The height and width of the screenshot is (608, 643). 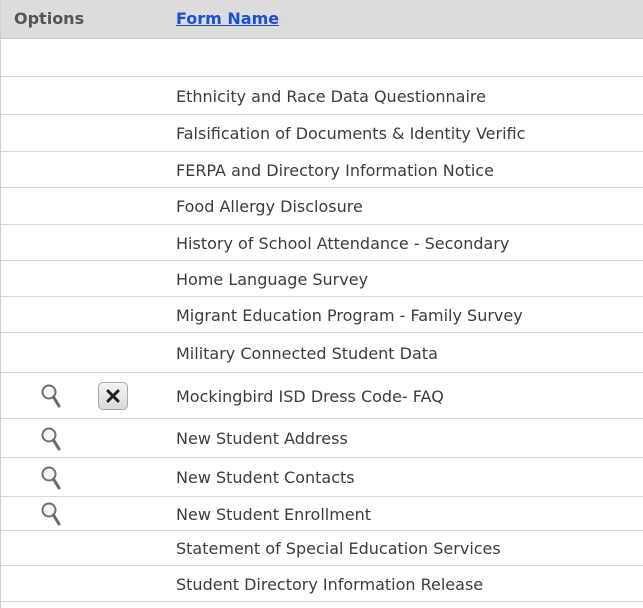 I want to click on form-name-sort-link: Form Name, so click(x=227, y=18).